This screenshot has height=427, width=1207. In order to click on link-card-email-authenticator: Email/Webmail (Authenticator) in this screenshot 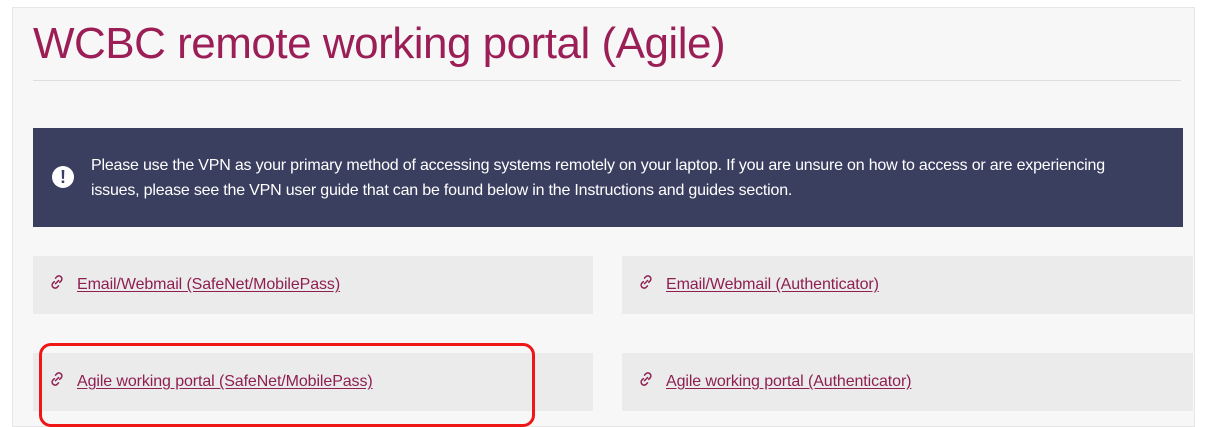, I will do `click(907, 285)`.